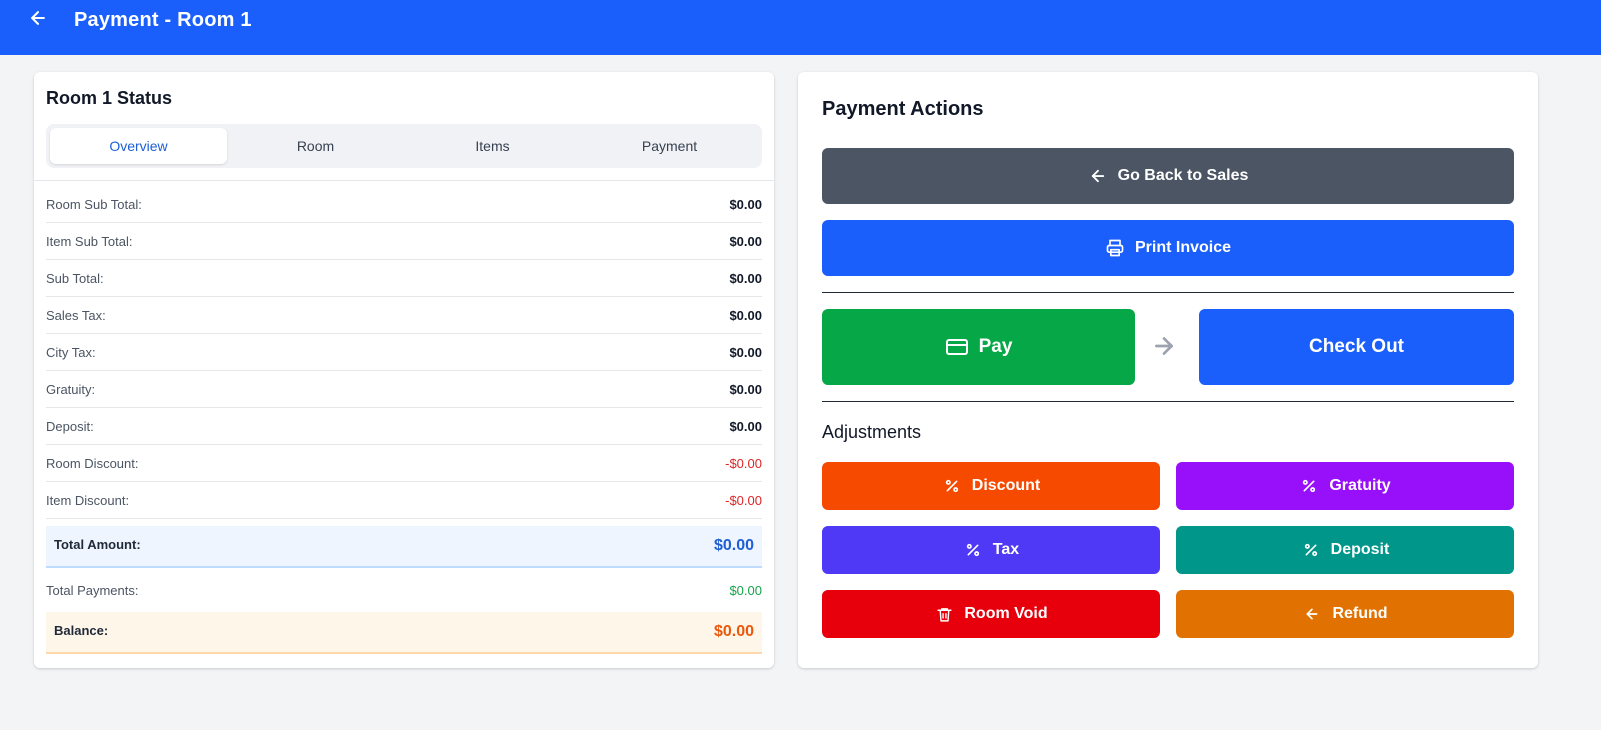  Describe the element at coordinates (995, 346) in the screenshot. I see `pay-label: Pay` at that location.